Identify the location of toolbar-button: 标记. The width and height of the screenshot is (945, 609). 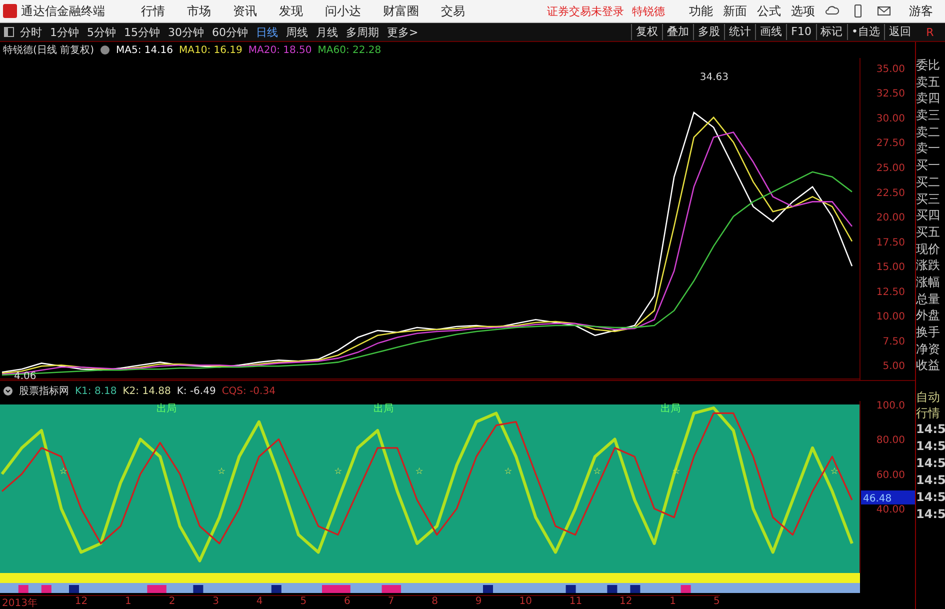
(831, 32).